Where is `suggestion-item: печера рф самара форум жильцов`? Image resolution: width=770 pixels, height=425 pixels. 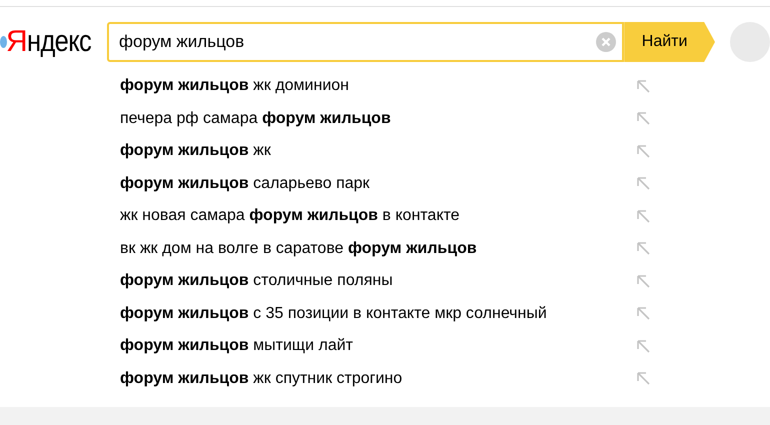
suggestion-item: печера рф самара форум жильцов is located at coordinates (378, 118).